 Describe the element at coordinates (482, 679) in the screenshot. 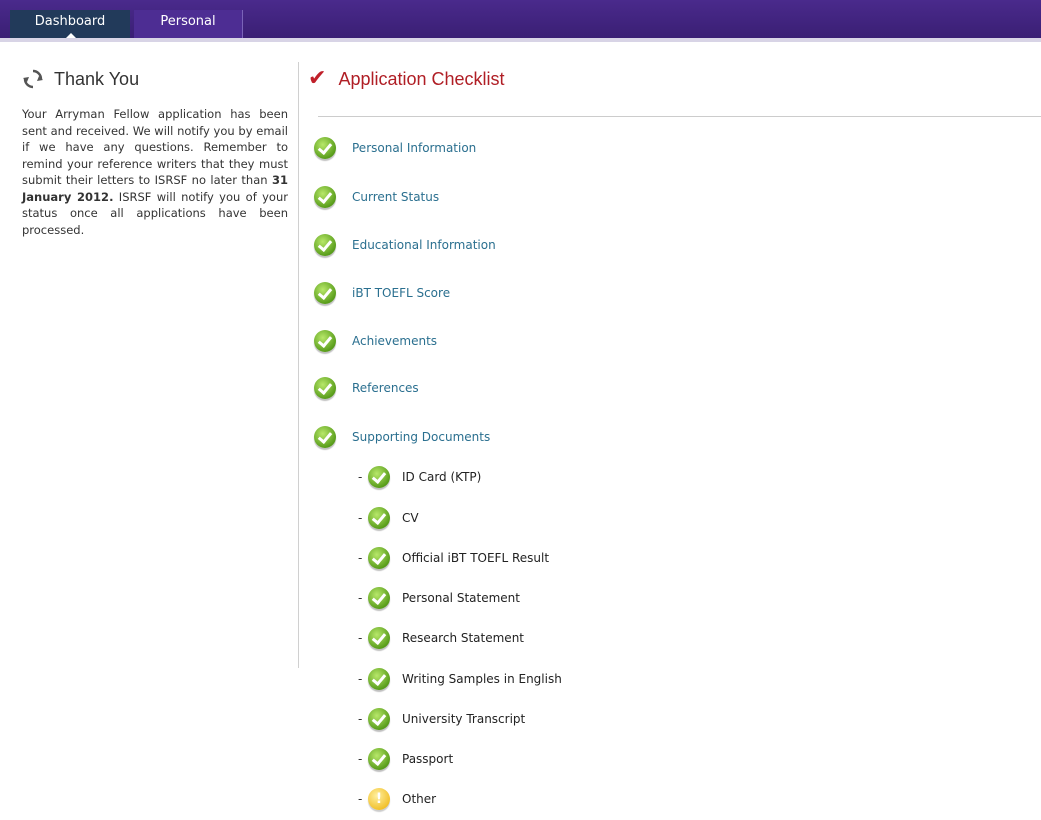

I see `document-item-label: Writing Samples in English` at that location.